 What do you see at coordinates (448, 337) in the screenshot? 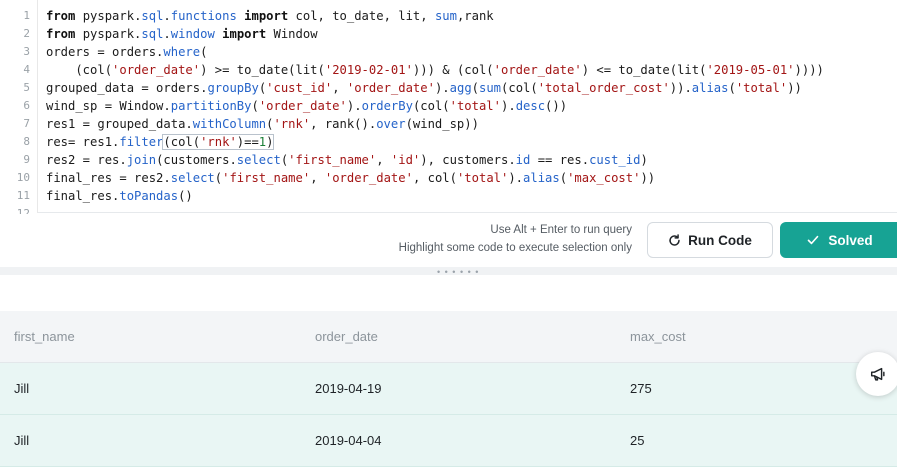
I see `table-header: first_name order_date max_cost` at bounding box center [448, 337].